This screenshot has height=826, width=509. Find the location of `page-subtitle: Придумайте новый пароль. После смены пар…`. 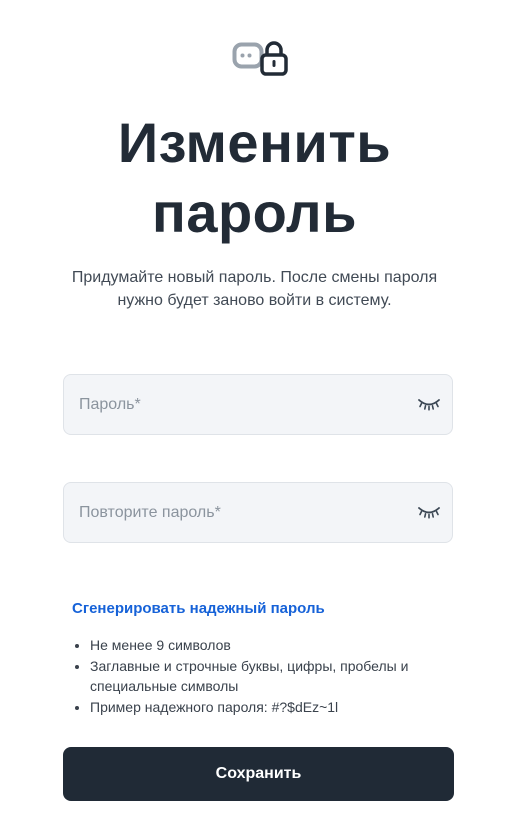

page-subtitle: Придумайте новый пароль. После смены пар… is located at coordinates (254, 289).